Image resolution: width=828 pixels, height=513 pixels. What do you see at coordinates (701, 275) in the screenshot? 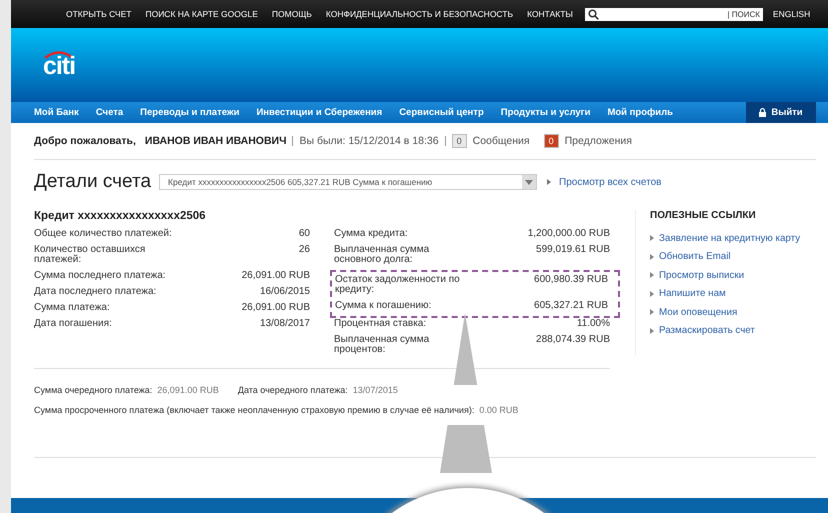
I see `useful-link: Просмотр выписки` at bounding box center [701, 275].